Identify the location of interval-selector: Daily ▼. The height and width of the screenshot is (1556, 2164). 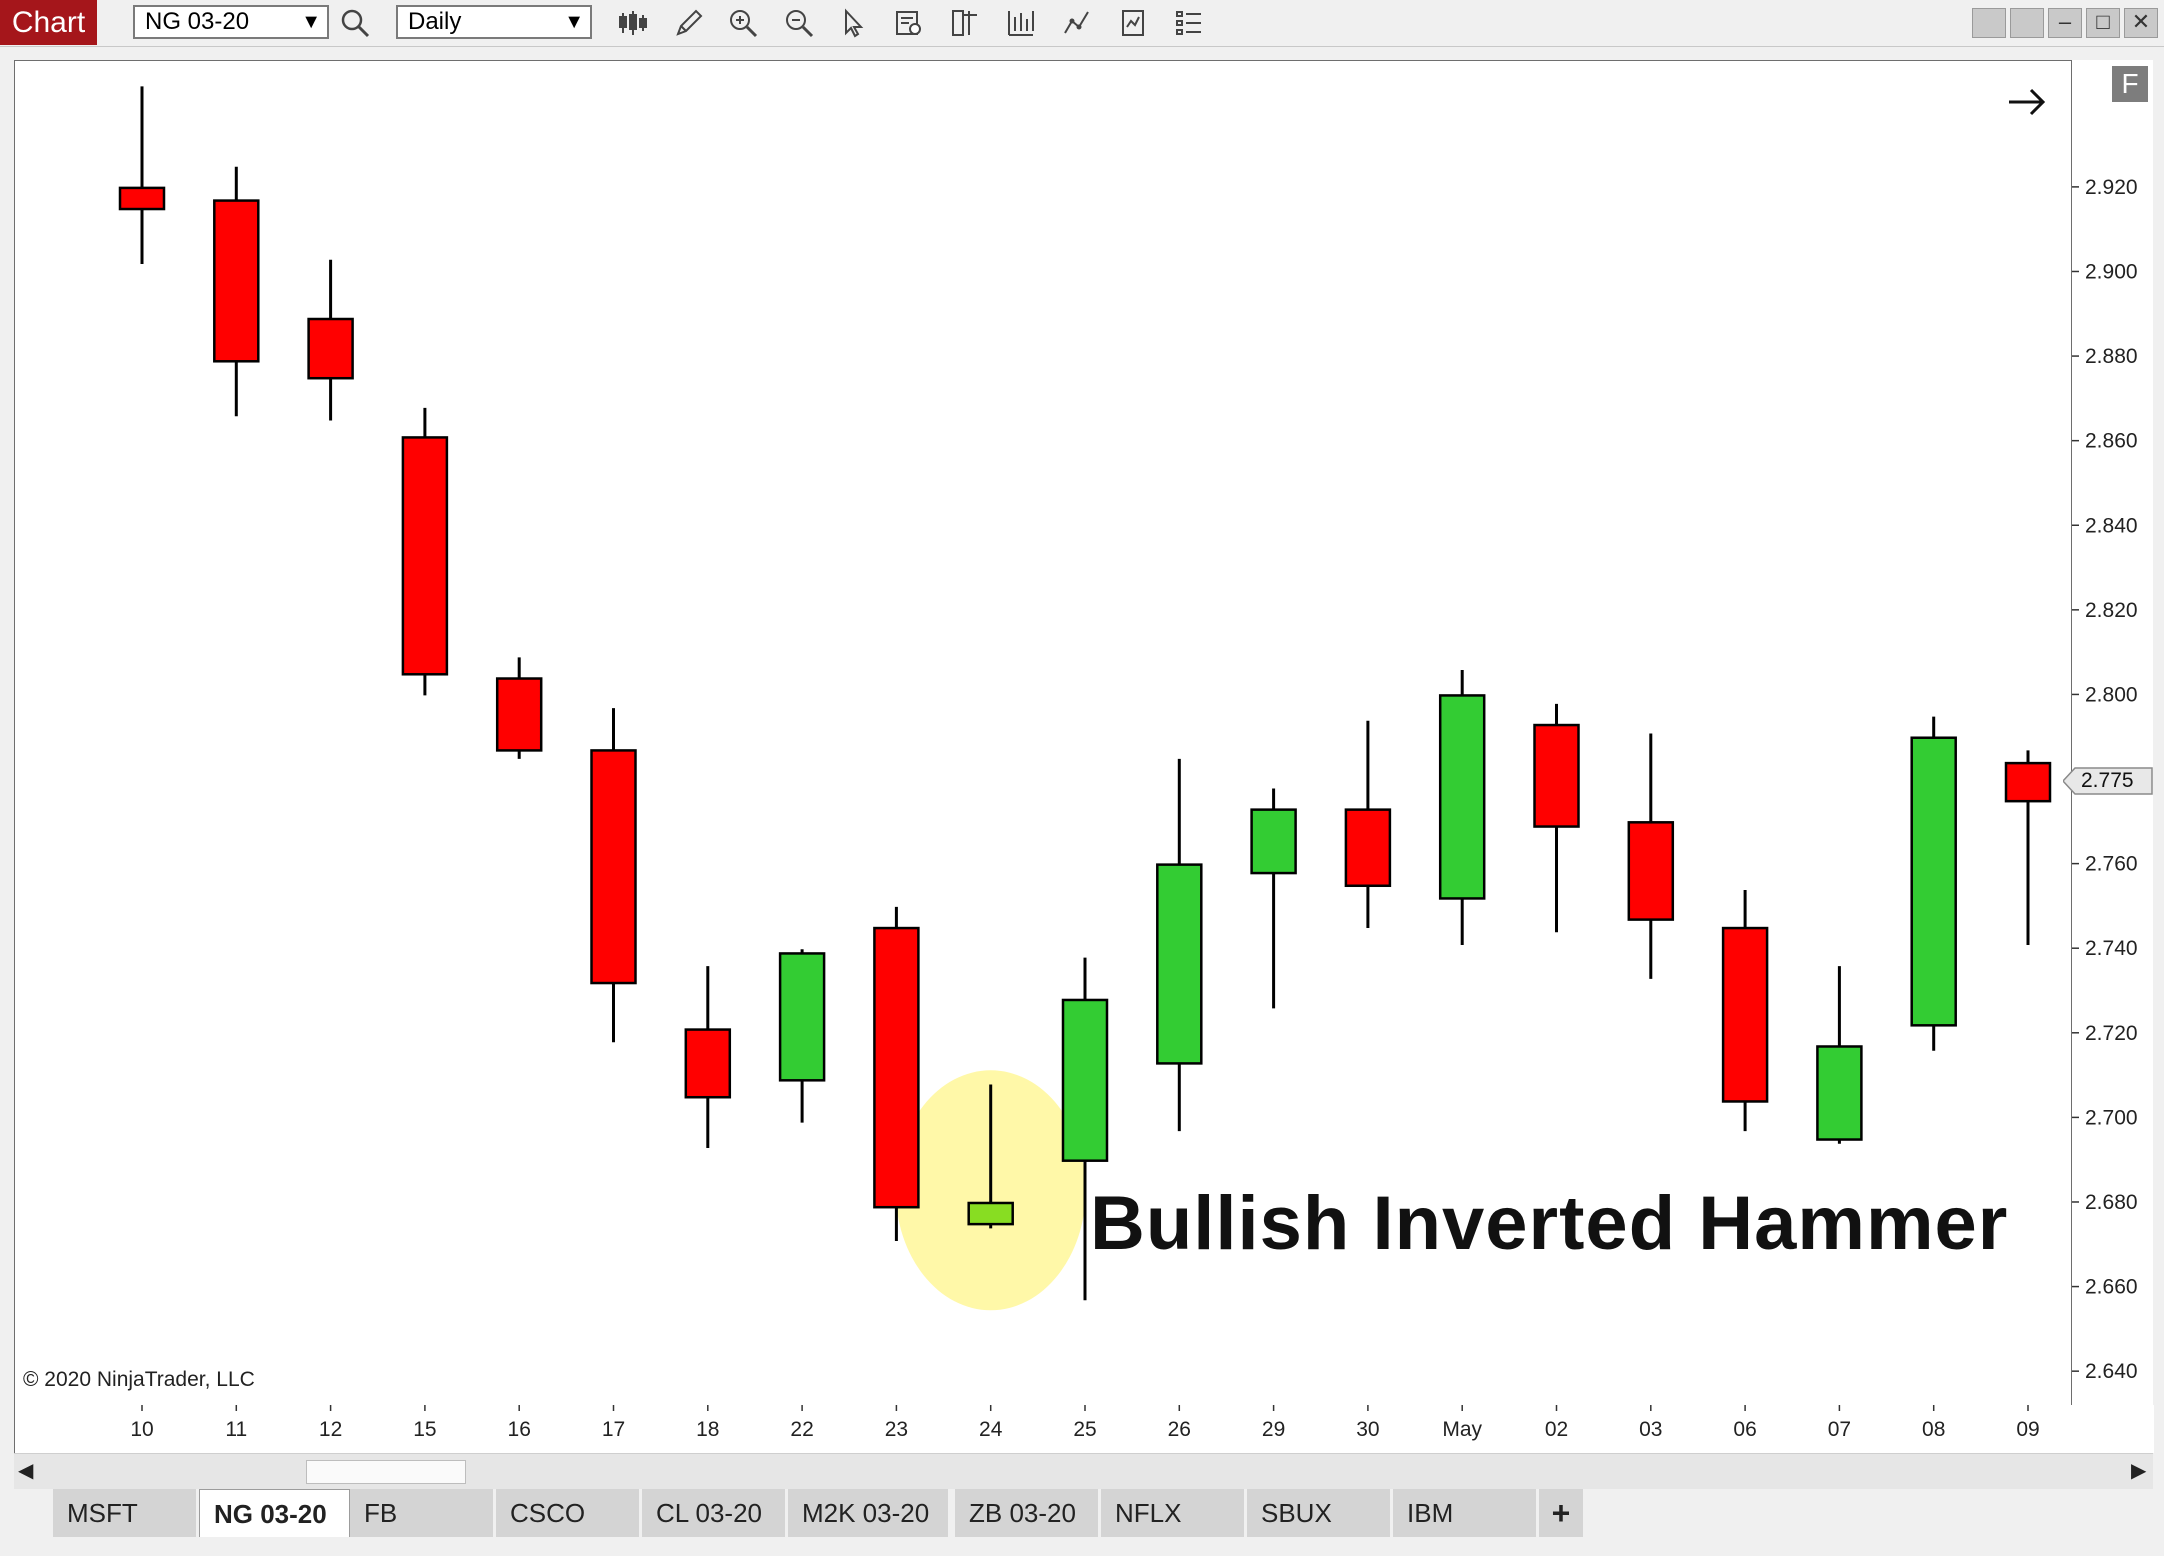
(494, 22).